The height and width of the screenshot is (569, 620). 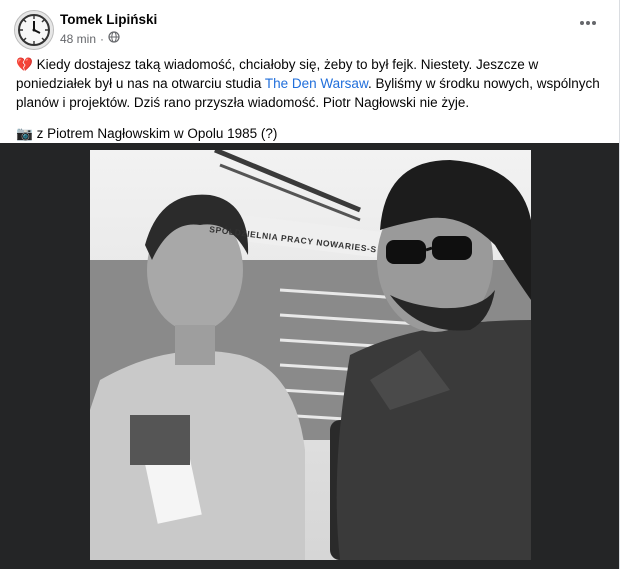 I want to click on caption-text: z Piotrem Nagłowskim w Opolu 1985 (?), so click(x=155, y=133).